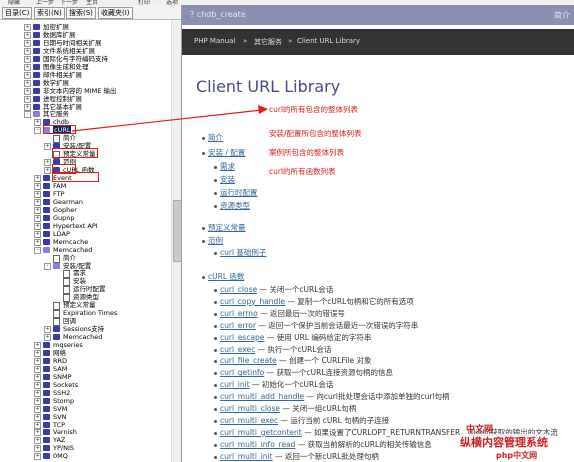 Image resolution: width=574 pixels, height=462 pixels. I want to click on annotation-arrow, so click(169, 118).